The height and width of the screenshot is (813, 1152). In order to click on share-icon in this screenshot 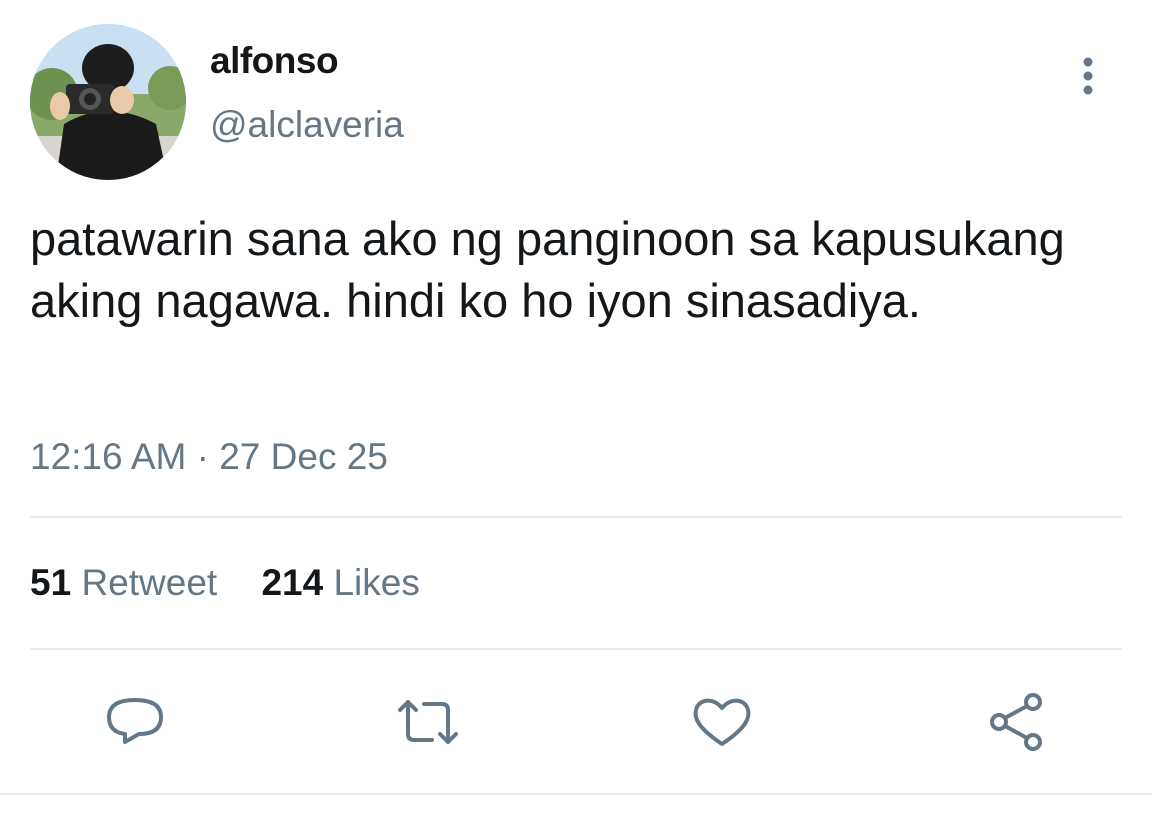, I will do `click(1016, 722)`.